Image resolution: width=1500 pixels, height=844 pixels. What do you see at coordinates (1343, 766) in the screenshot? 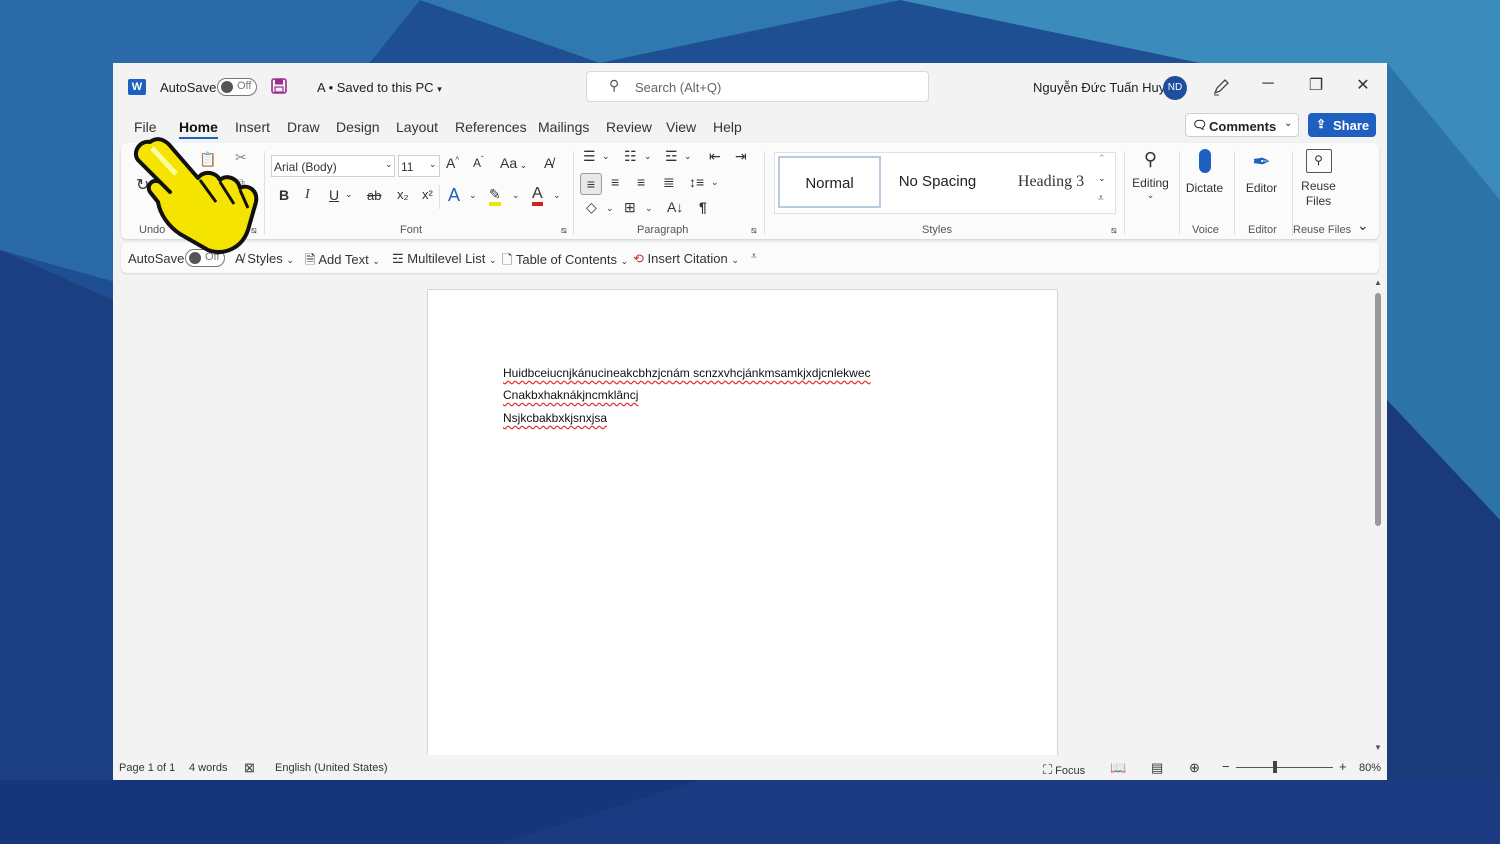
I see `zoom-in-button: +` at bounding box center [1343, 766].